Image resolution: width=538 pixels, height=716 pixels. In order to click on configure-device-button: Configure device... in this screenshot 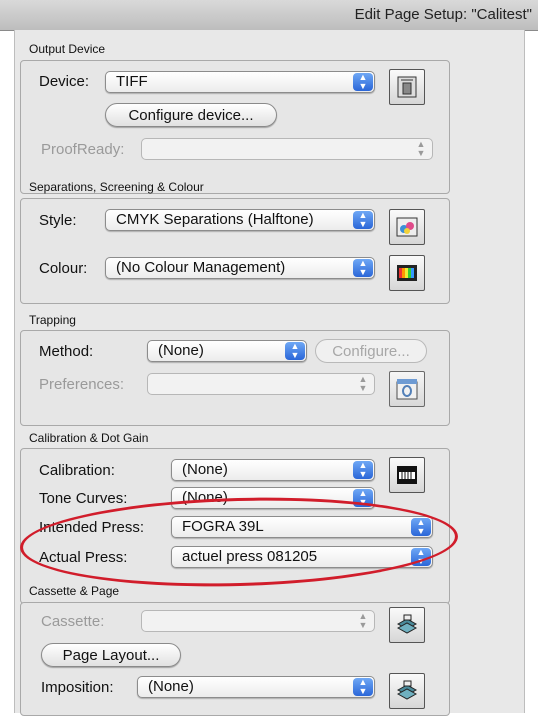, I will do `click(191, 115)`.